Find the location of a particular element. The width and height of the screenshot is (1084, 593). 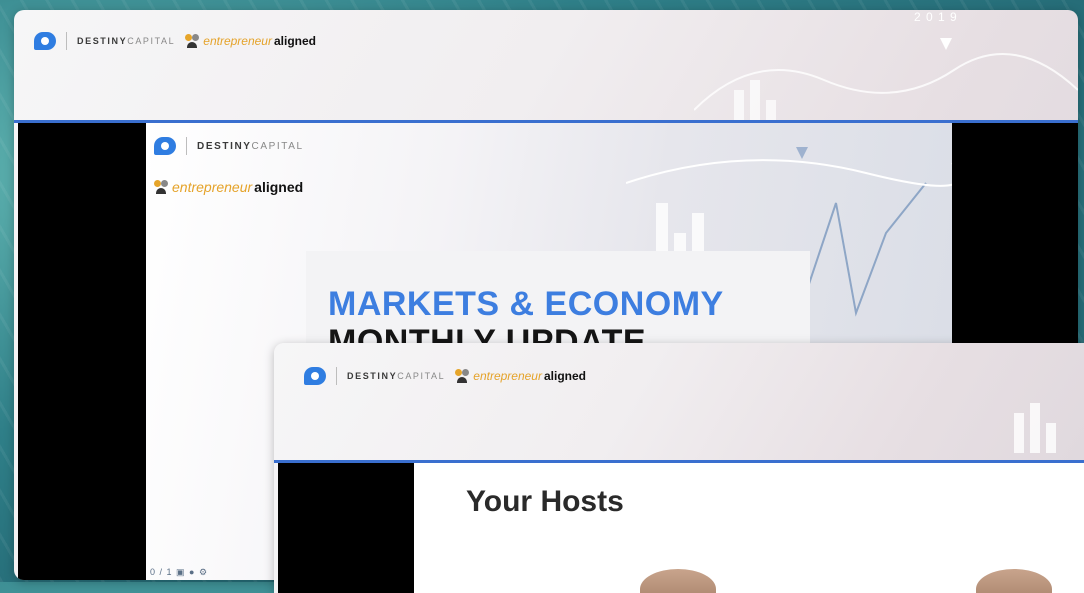

slide-brand-header: DESTINYCAPITAL is located at coordinates (229, 146).